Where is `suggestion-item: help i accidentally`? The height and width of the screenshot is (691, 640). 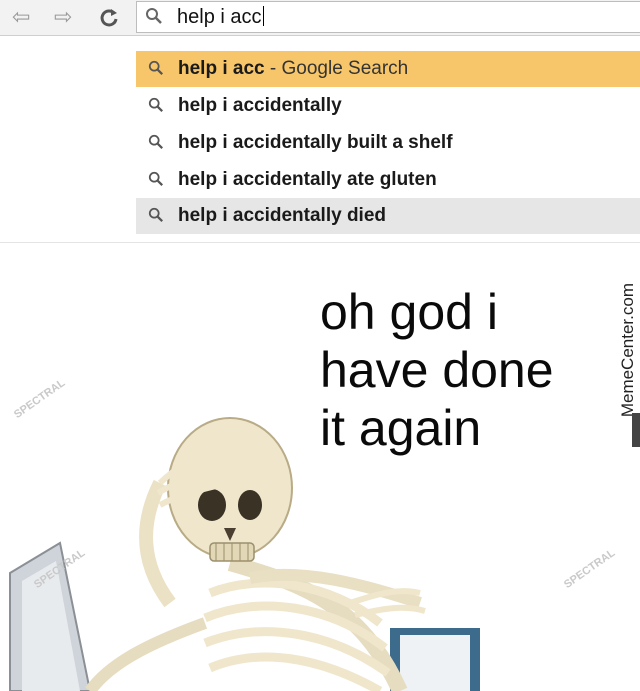
suggestion-item: help i accidentally is located at coordinates (388, 106).